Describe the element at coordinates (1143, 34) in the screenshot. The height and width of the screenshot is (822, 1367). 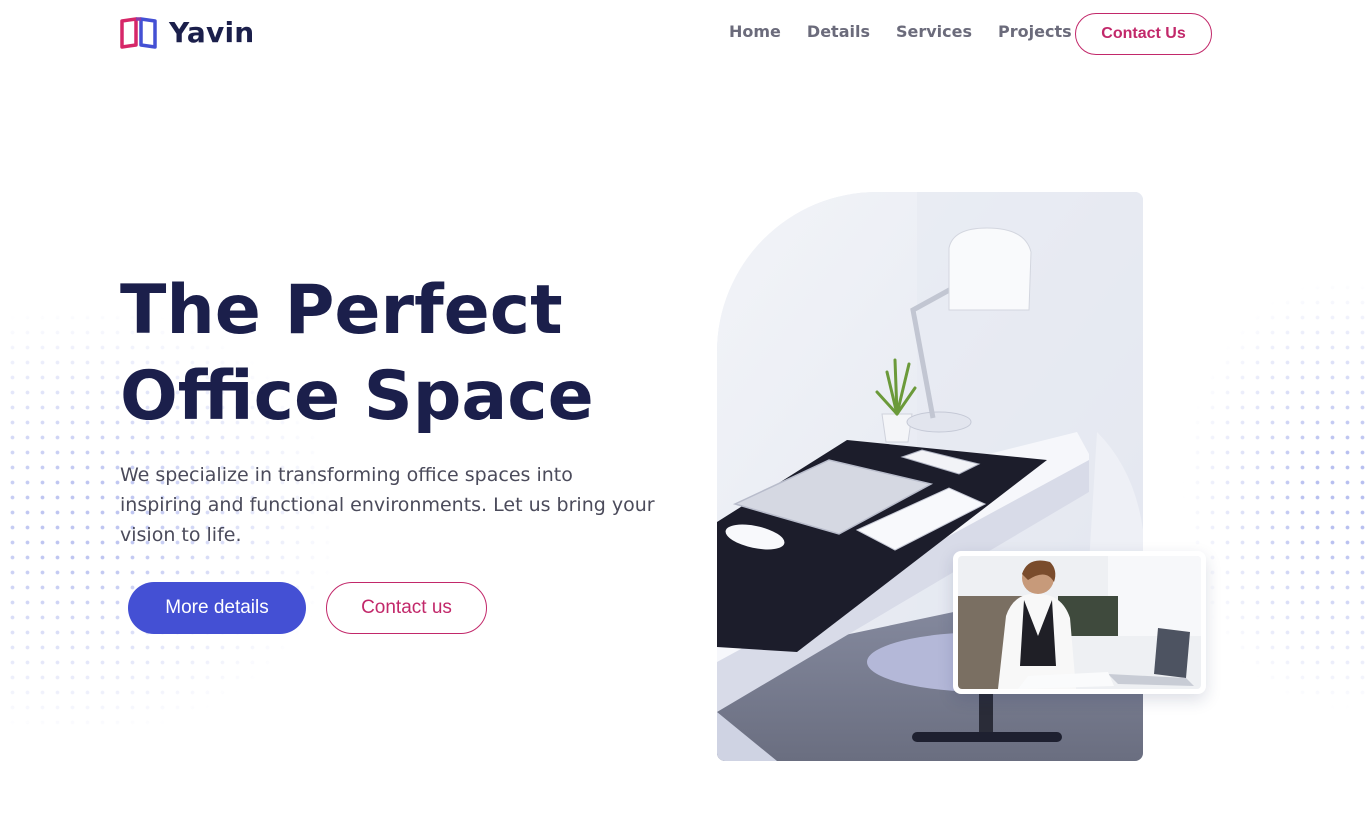
I see `header-contact-button: Contact Us` at that location.